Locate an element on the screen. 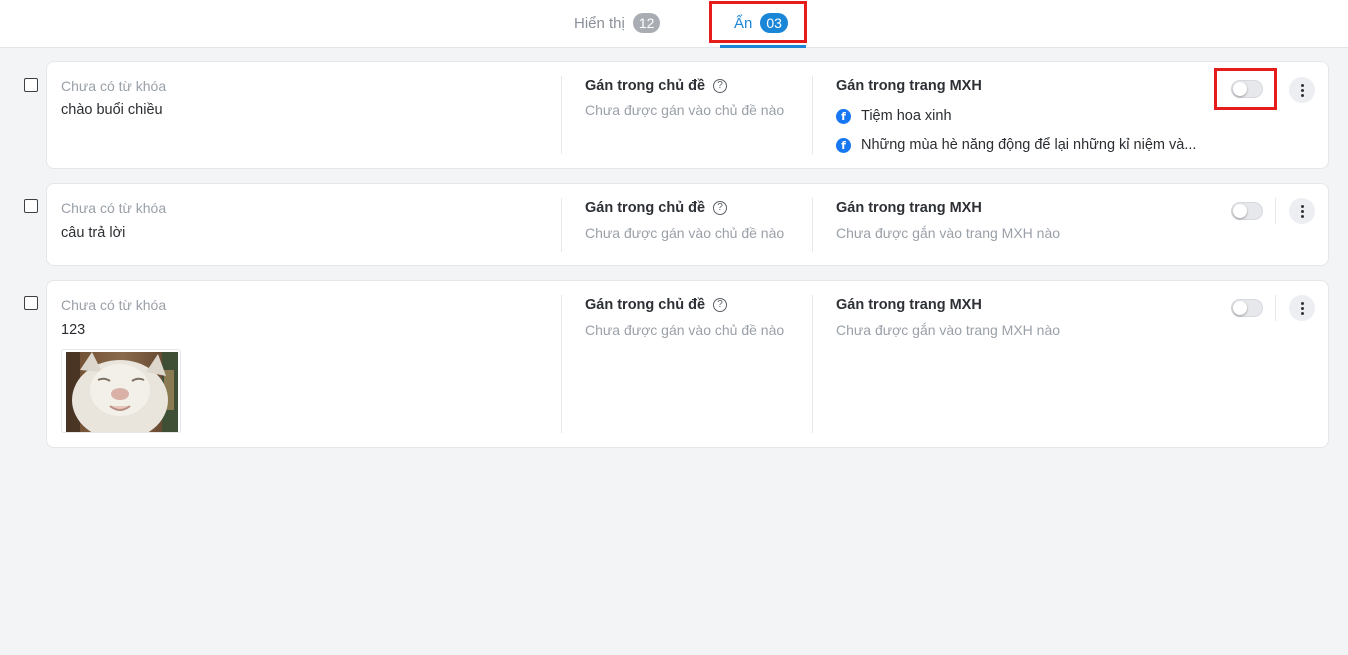  keyword-column: Chưa có từ khóa 123 is located at coordinates (301, 317).